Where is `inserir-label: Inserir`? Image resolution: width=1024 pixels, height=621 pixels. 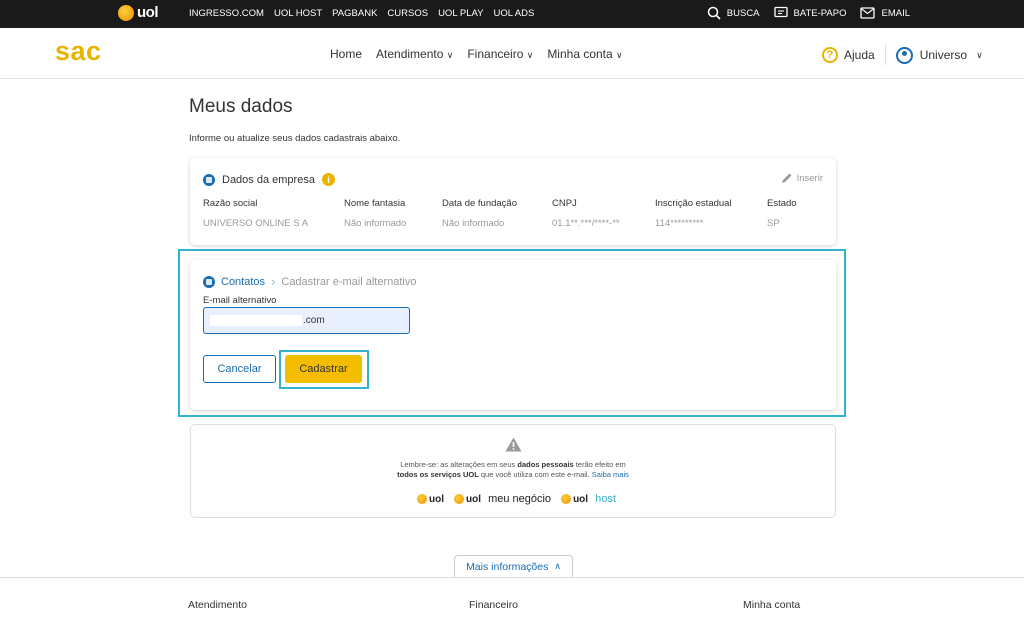
inserir-label: Inserir is located at coordinates (809, 178).